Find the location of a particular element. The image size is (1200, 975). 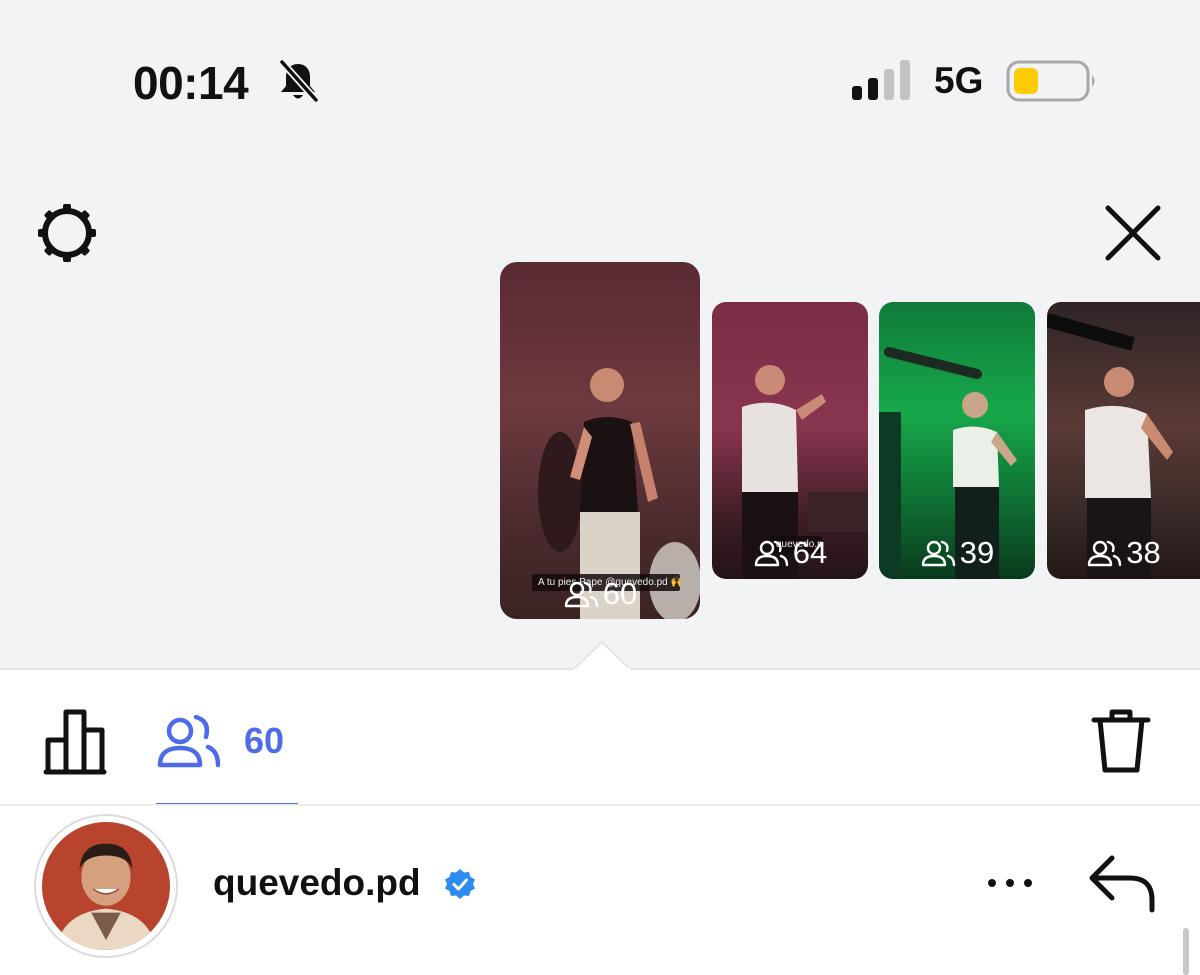

username: quevedo.pd is located at coordinates (317, 883).